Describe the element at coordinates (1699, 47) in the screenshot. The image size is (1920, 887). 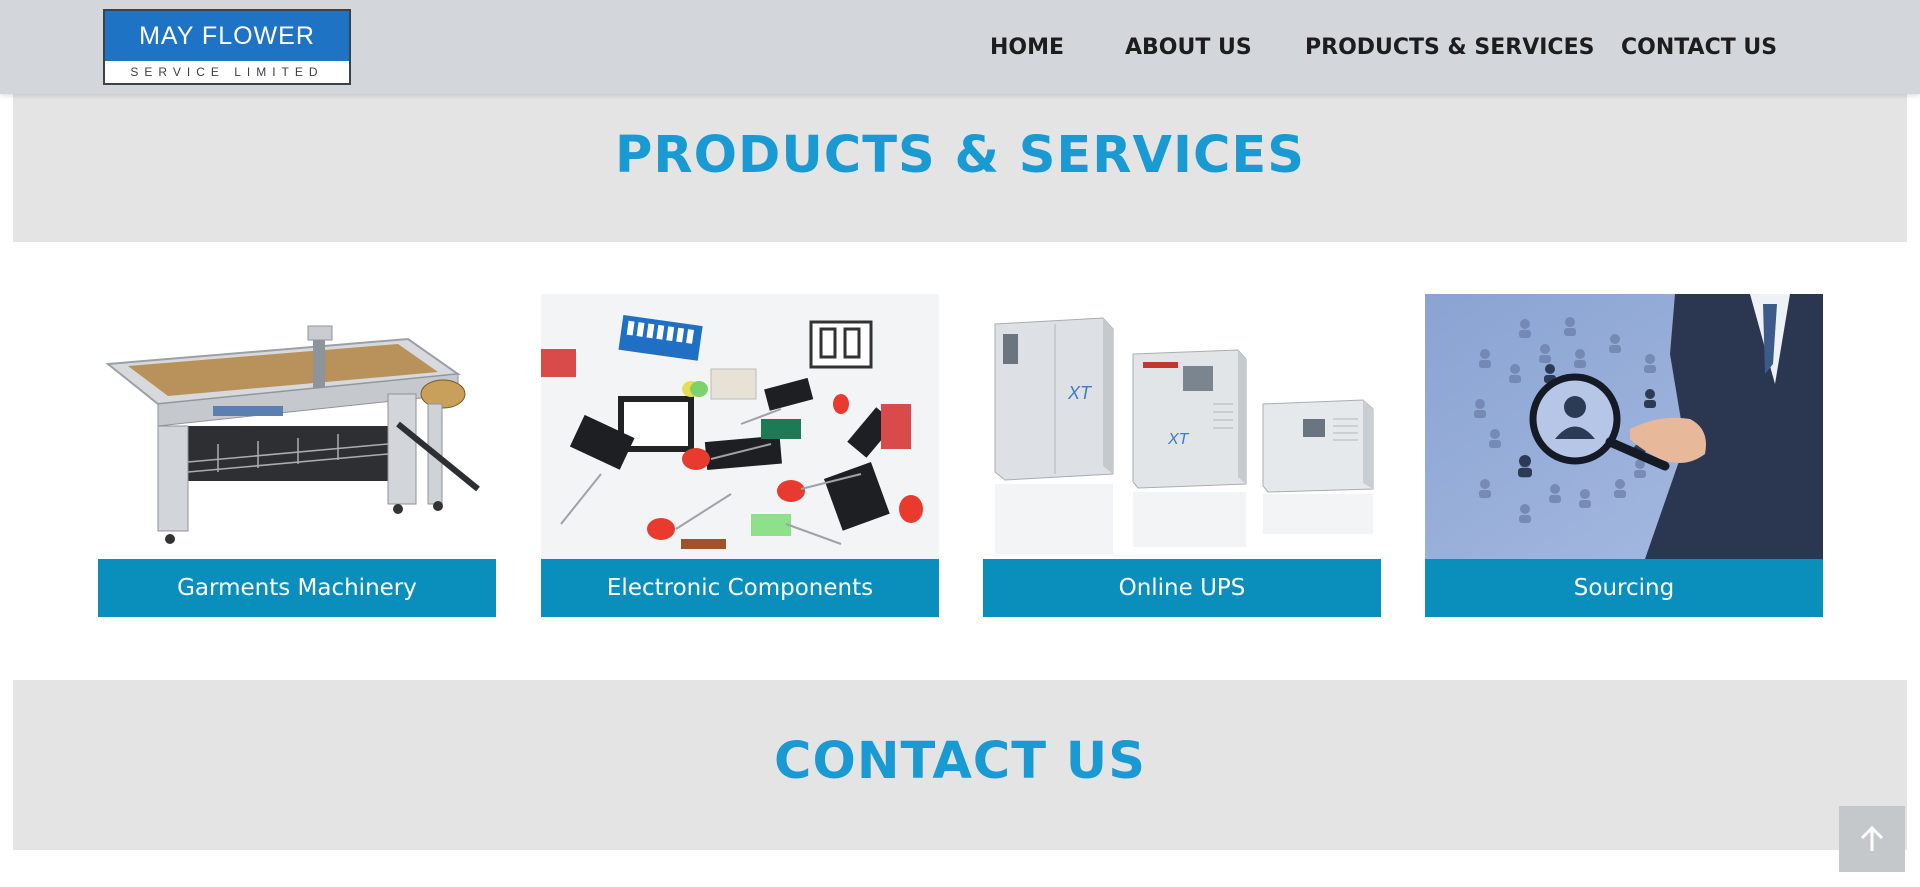
I see `nav-item-contact-us: CONTACT US` at that location.